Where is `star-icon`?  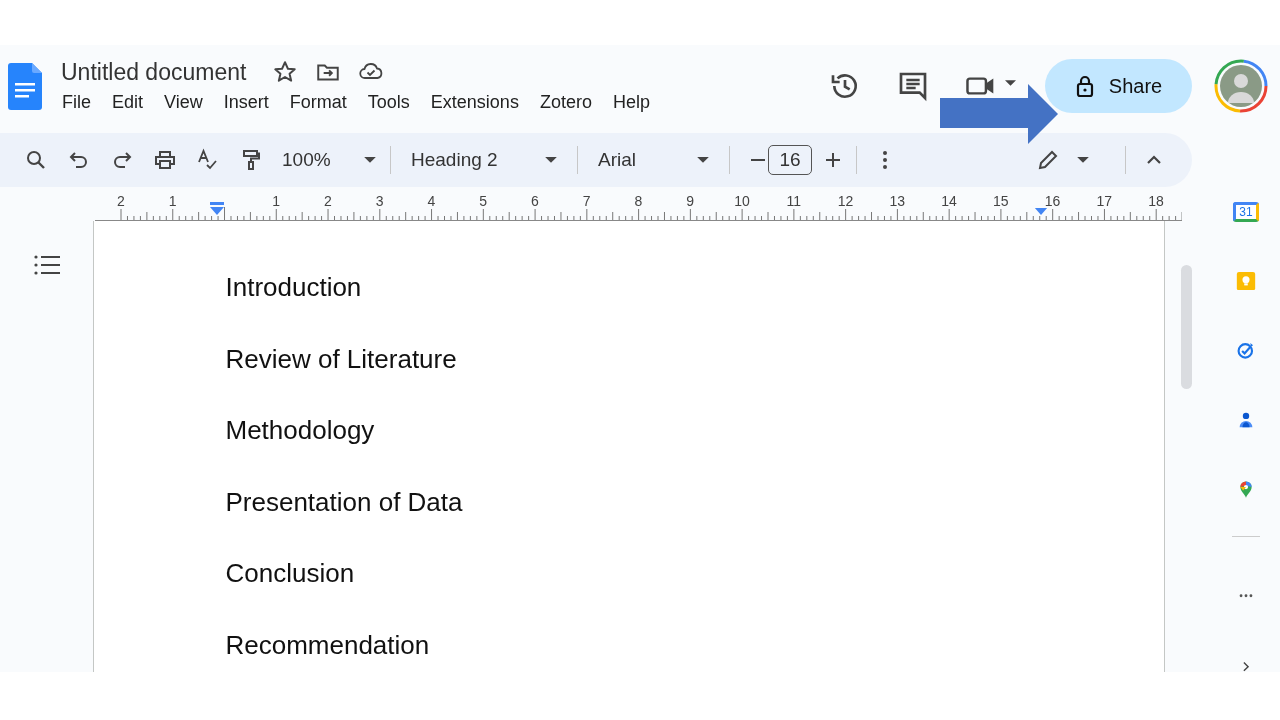
star-icon is located at coordinates (285, 72).